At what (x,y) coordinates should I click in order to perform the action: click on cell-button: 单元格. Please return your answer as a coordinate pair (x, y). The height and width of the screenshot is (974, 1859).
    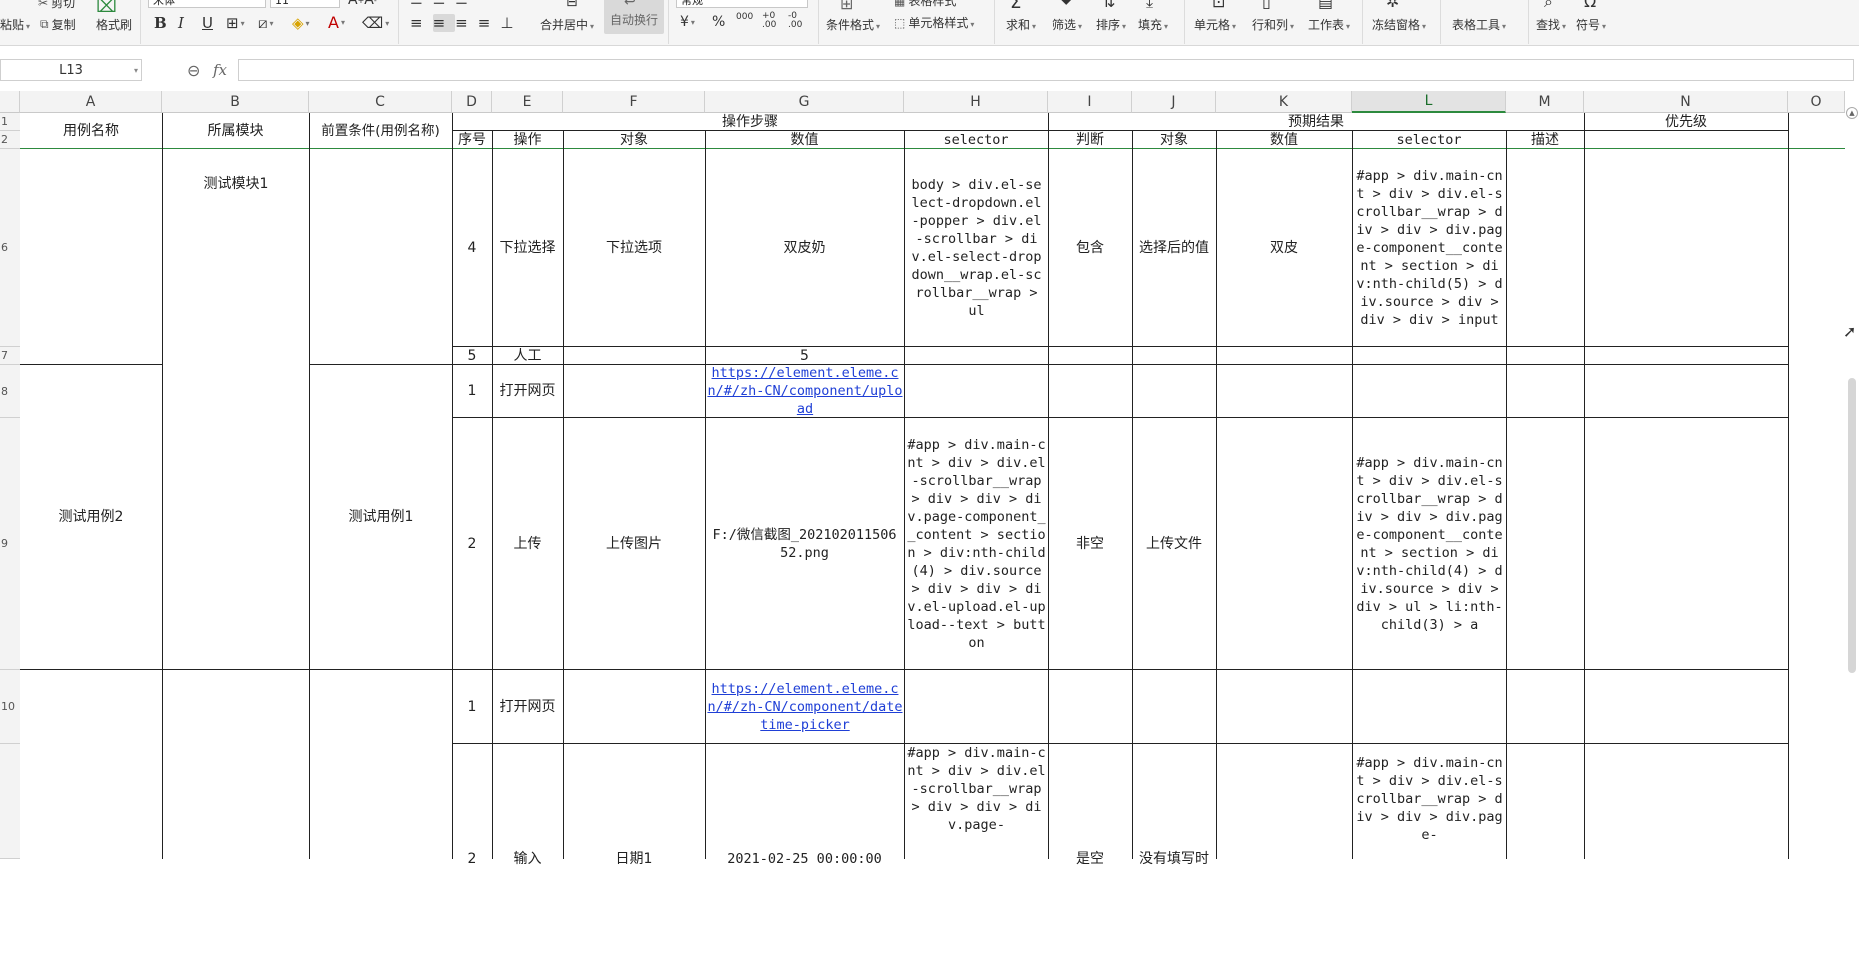
    Looking at the image, I should click on (1215, 24).